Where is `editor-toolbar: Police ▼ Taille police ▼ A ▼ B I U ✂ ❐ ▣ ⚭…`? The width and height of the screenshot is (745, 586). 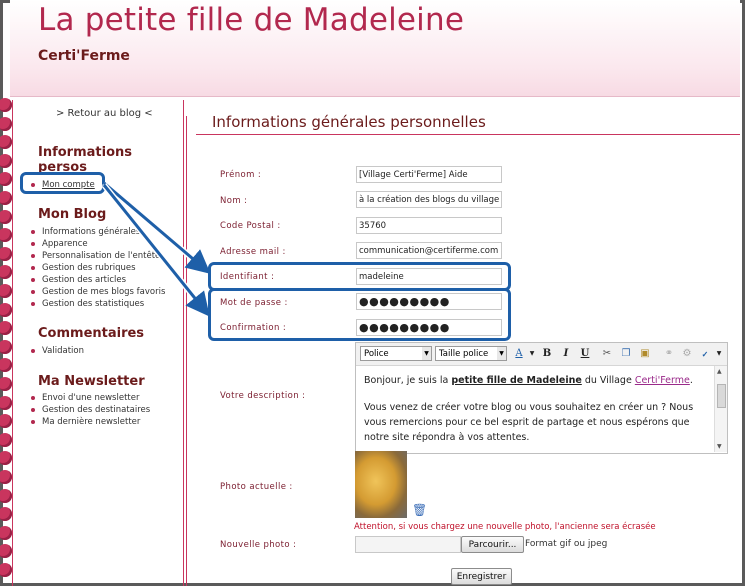 editor-toolbar: Police ▼ Taille police ▼ A ▼ B I U ✂ ❐ ▣ ⚭… is located at coordinates (541, 354).